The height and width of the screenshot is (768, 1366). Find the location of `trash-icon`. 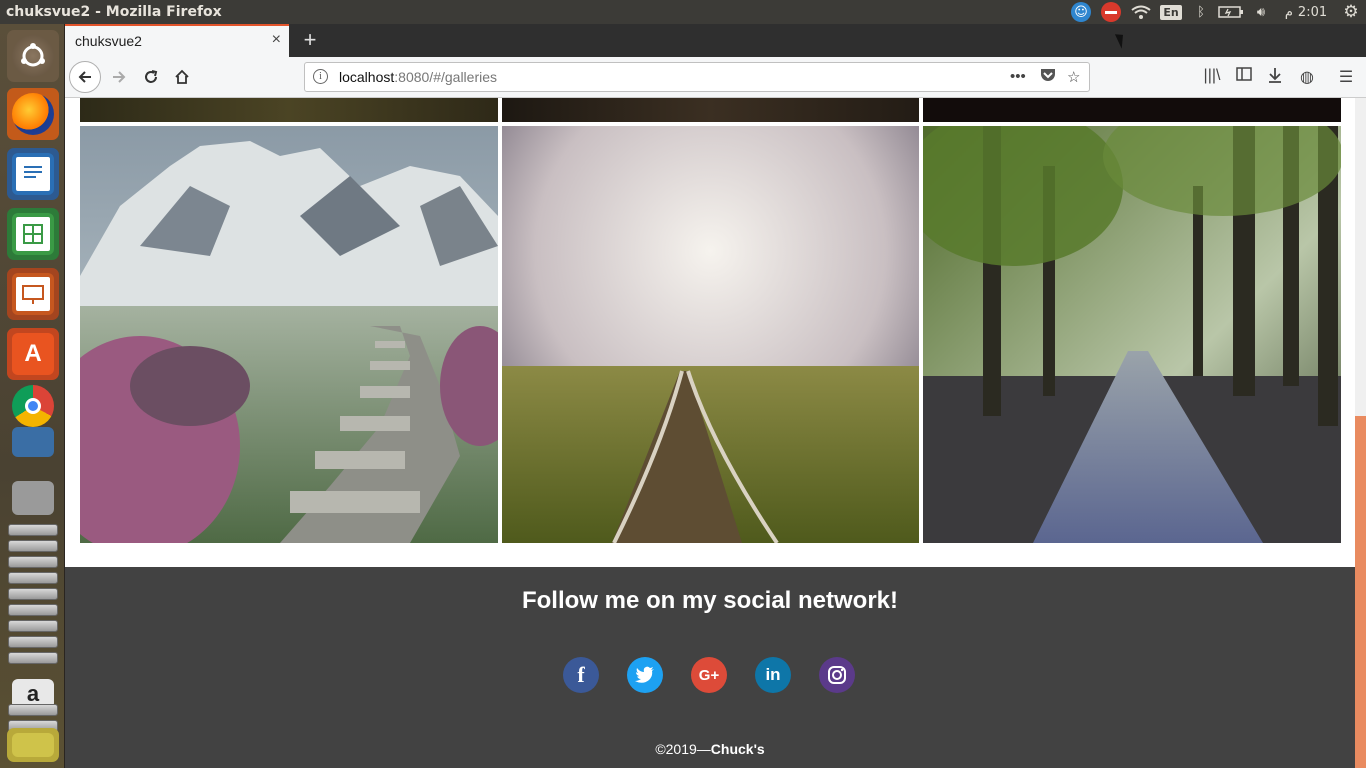

trash-icon is located at coordinates (33, 745).